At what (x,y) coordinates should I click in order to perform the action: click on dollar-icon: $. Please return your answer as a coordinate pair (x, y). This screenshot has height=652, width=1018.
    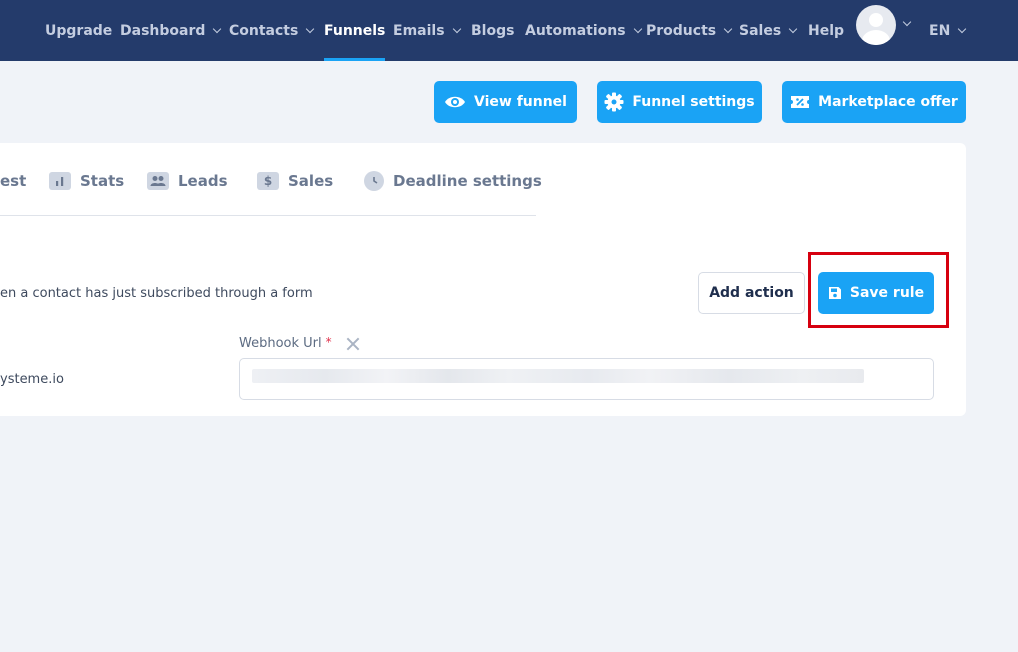
    Looking at the image, I should click on (268, 181).